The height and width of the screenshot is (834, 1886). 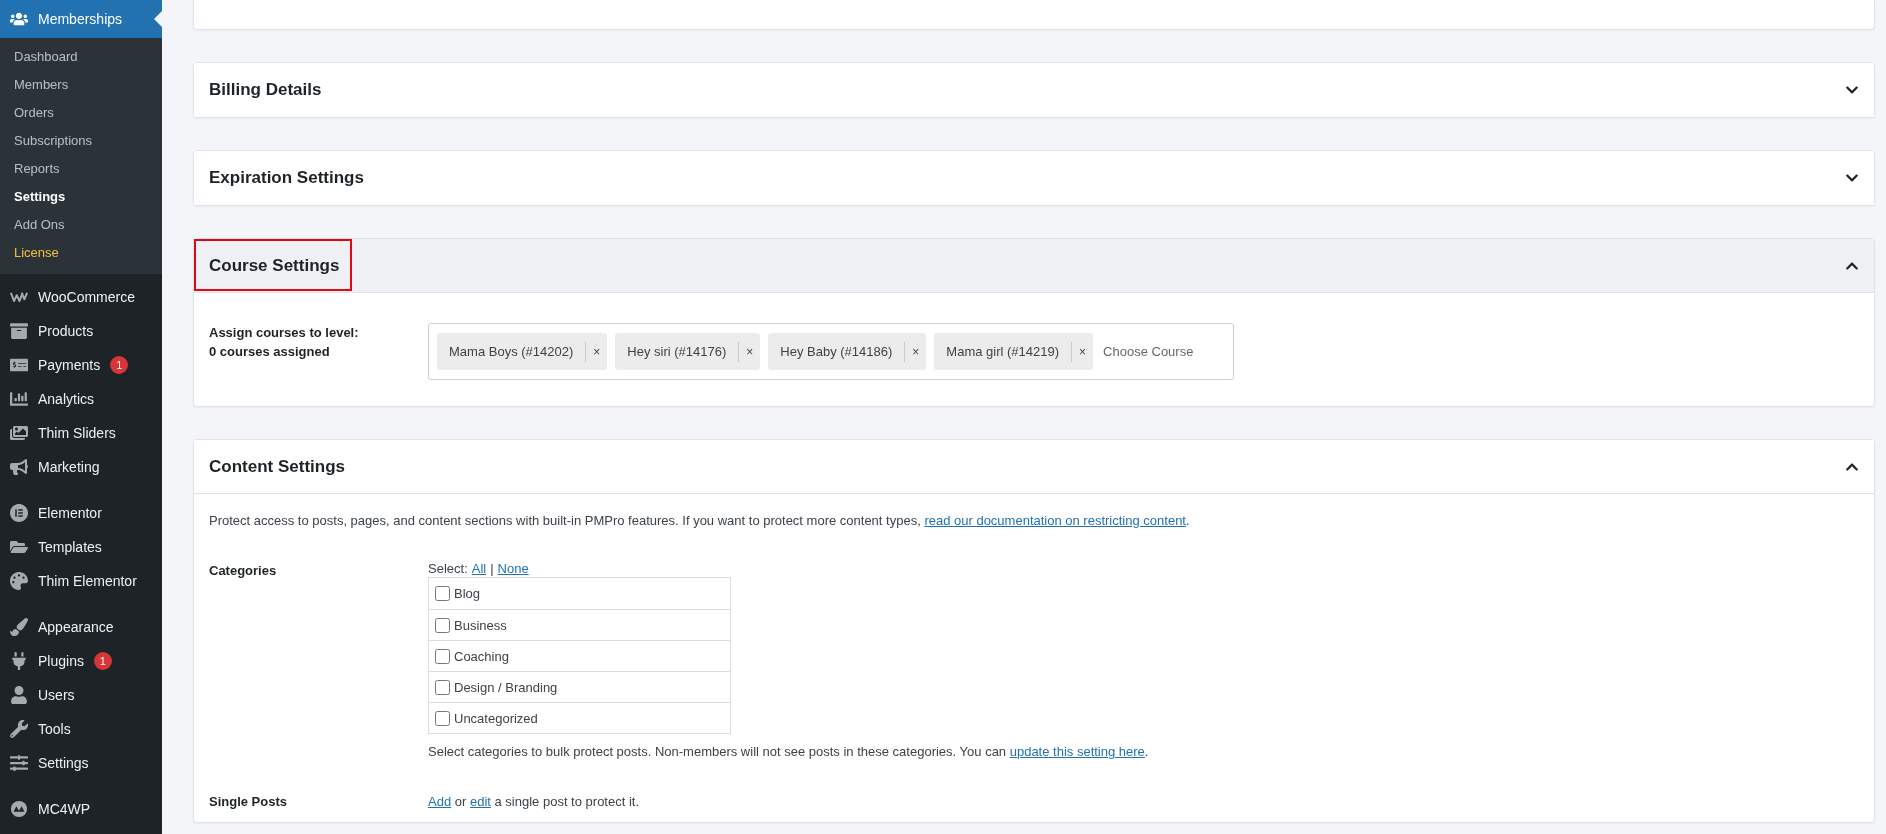 I want to click on box-icon, so click(x=19, y=331).